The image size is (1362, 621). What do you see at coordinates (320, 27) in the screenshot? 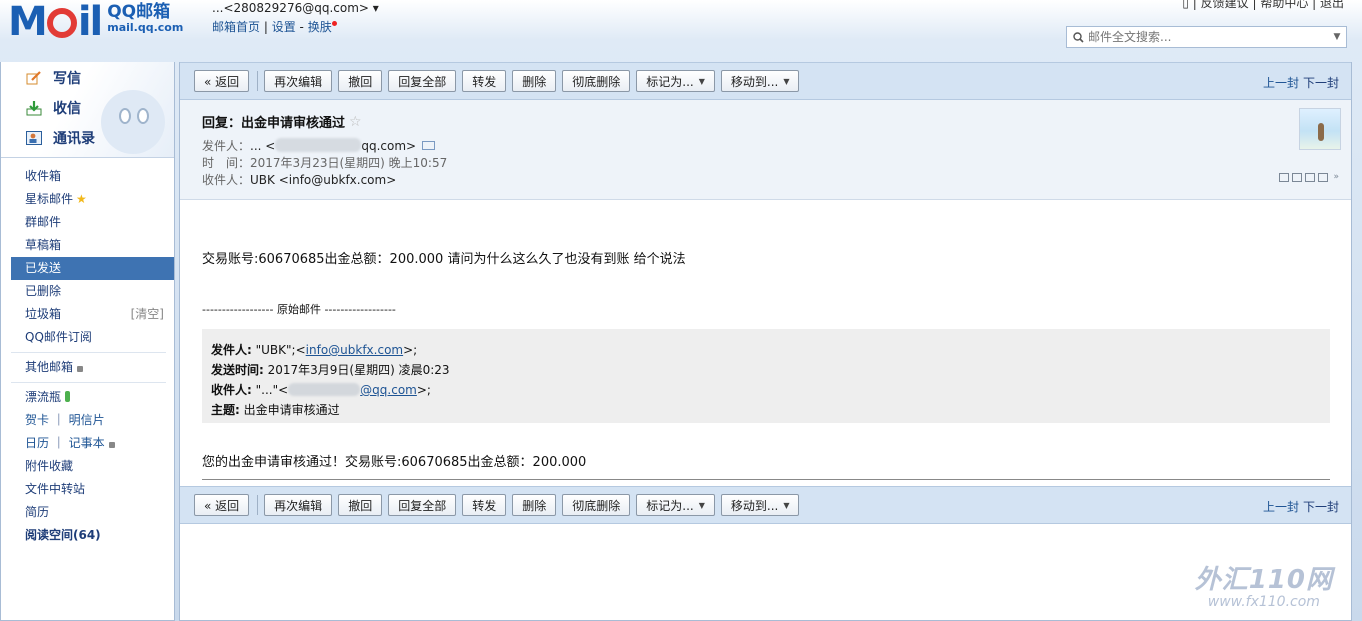
I see `change-skin-link: 换肤` at bounding box center [320, 27].